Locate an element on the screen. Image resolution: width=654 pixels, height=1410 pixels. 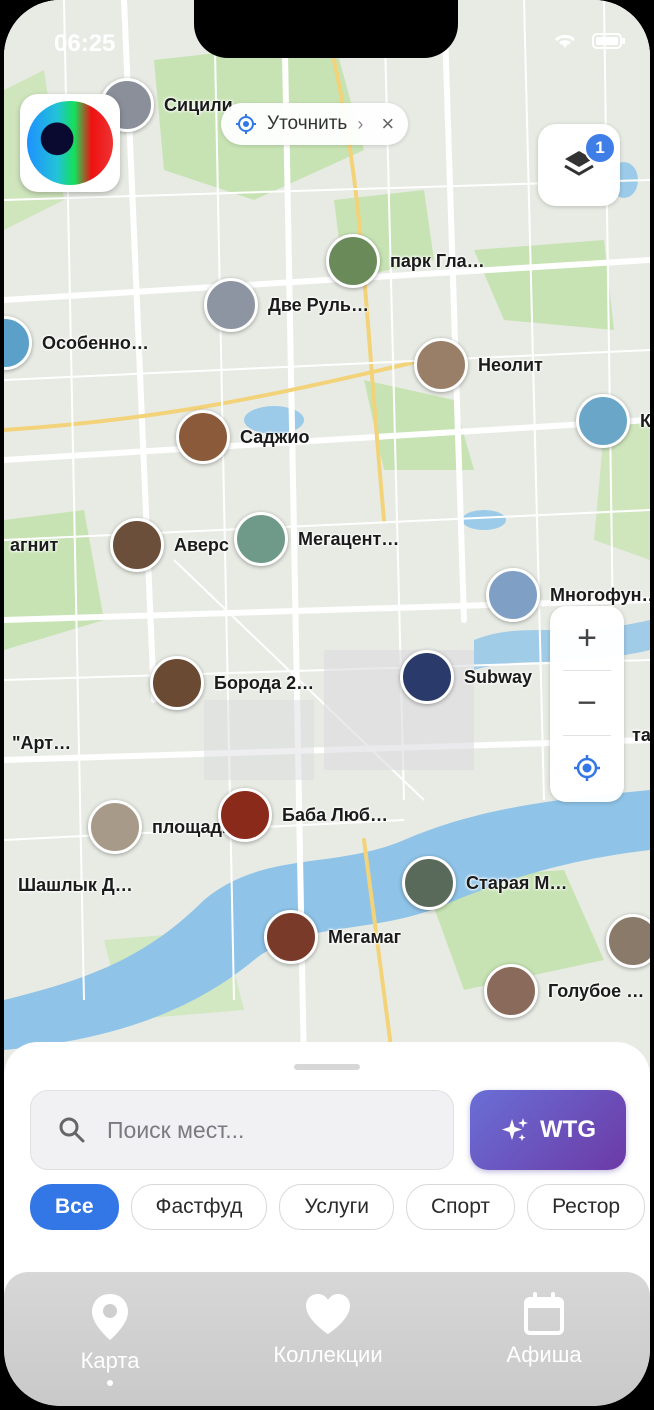
place-pin: агнит is located at coordinates (31, 545).